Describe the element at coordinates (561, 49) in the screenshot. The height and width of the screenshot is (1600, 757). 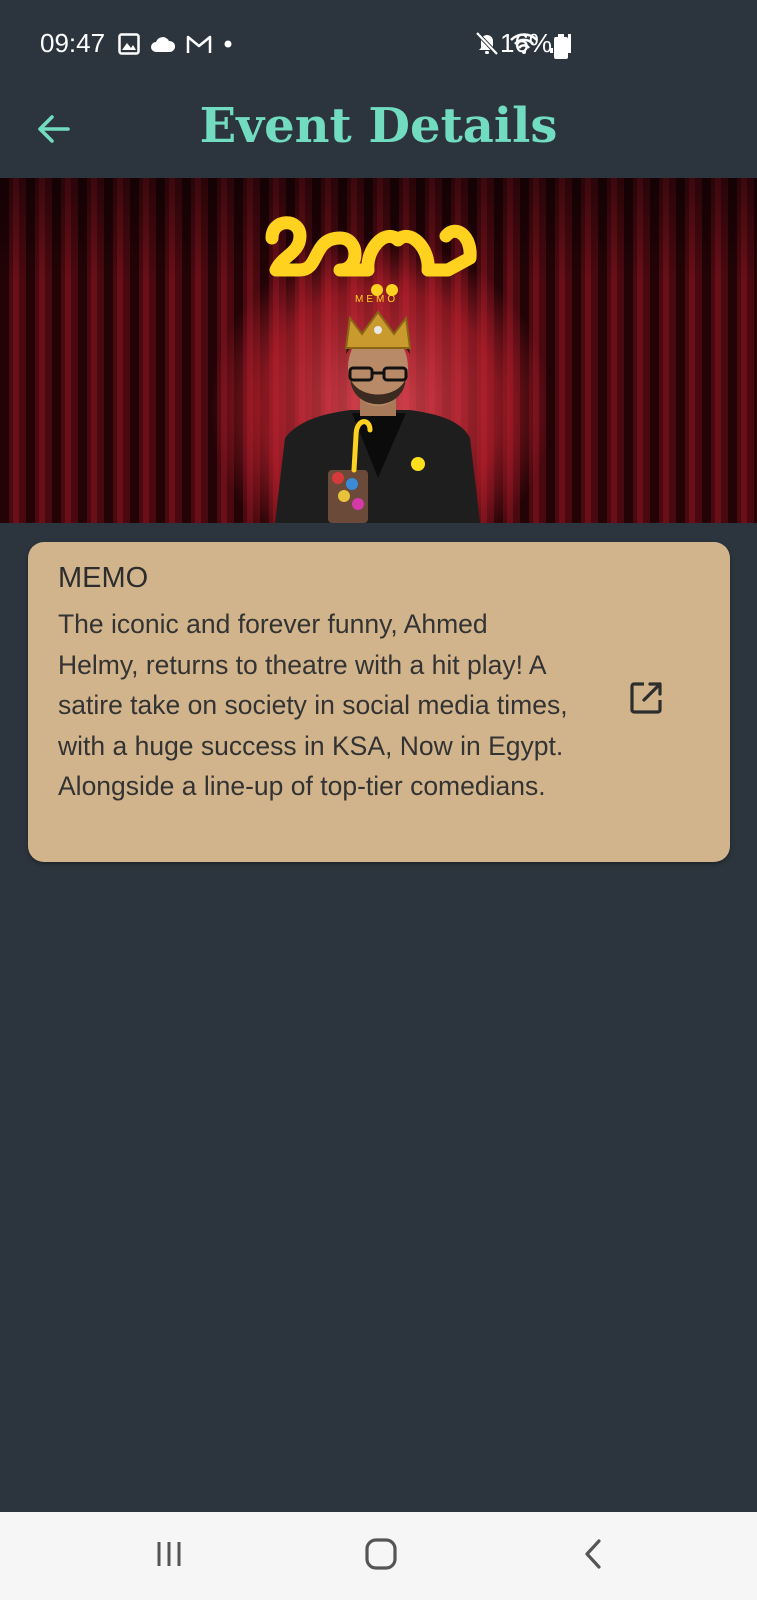
I see `battery-icon` at that location.